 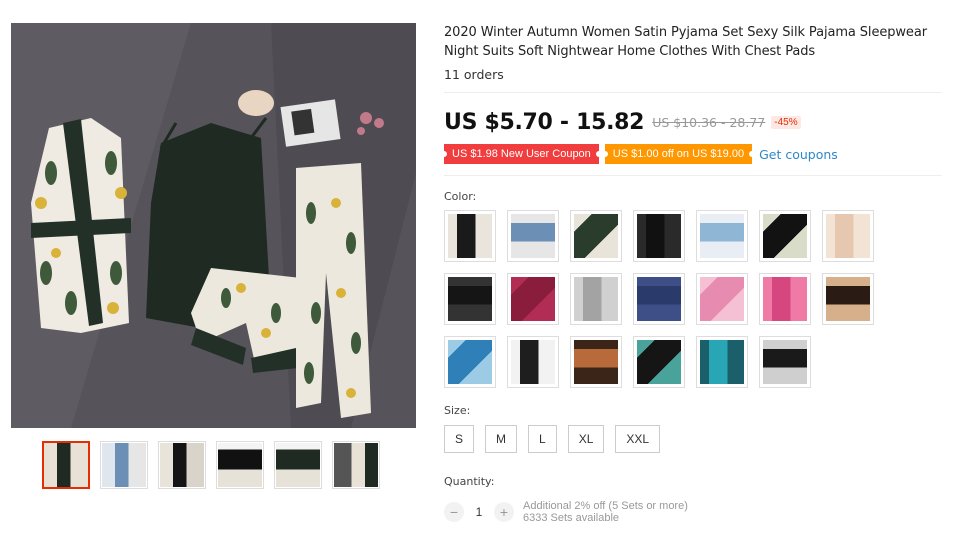 What do you see at coordinates (638, 439) in the screenshot?
I see `size-option-xxl: XXL` at bounding box center [638, 439].